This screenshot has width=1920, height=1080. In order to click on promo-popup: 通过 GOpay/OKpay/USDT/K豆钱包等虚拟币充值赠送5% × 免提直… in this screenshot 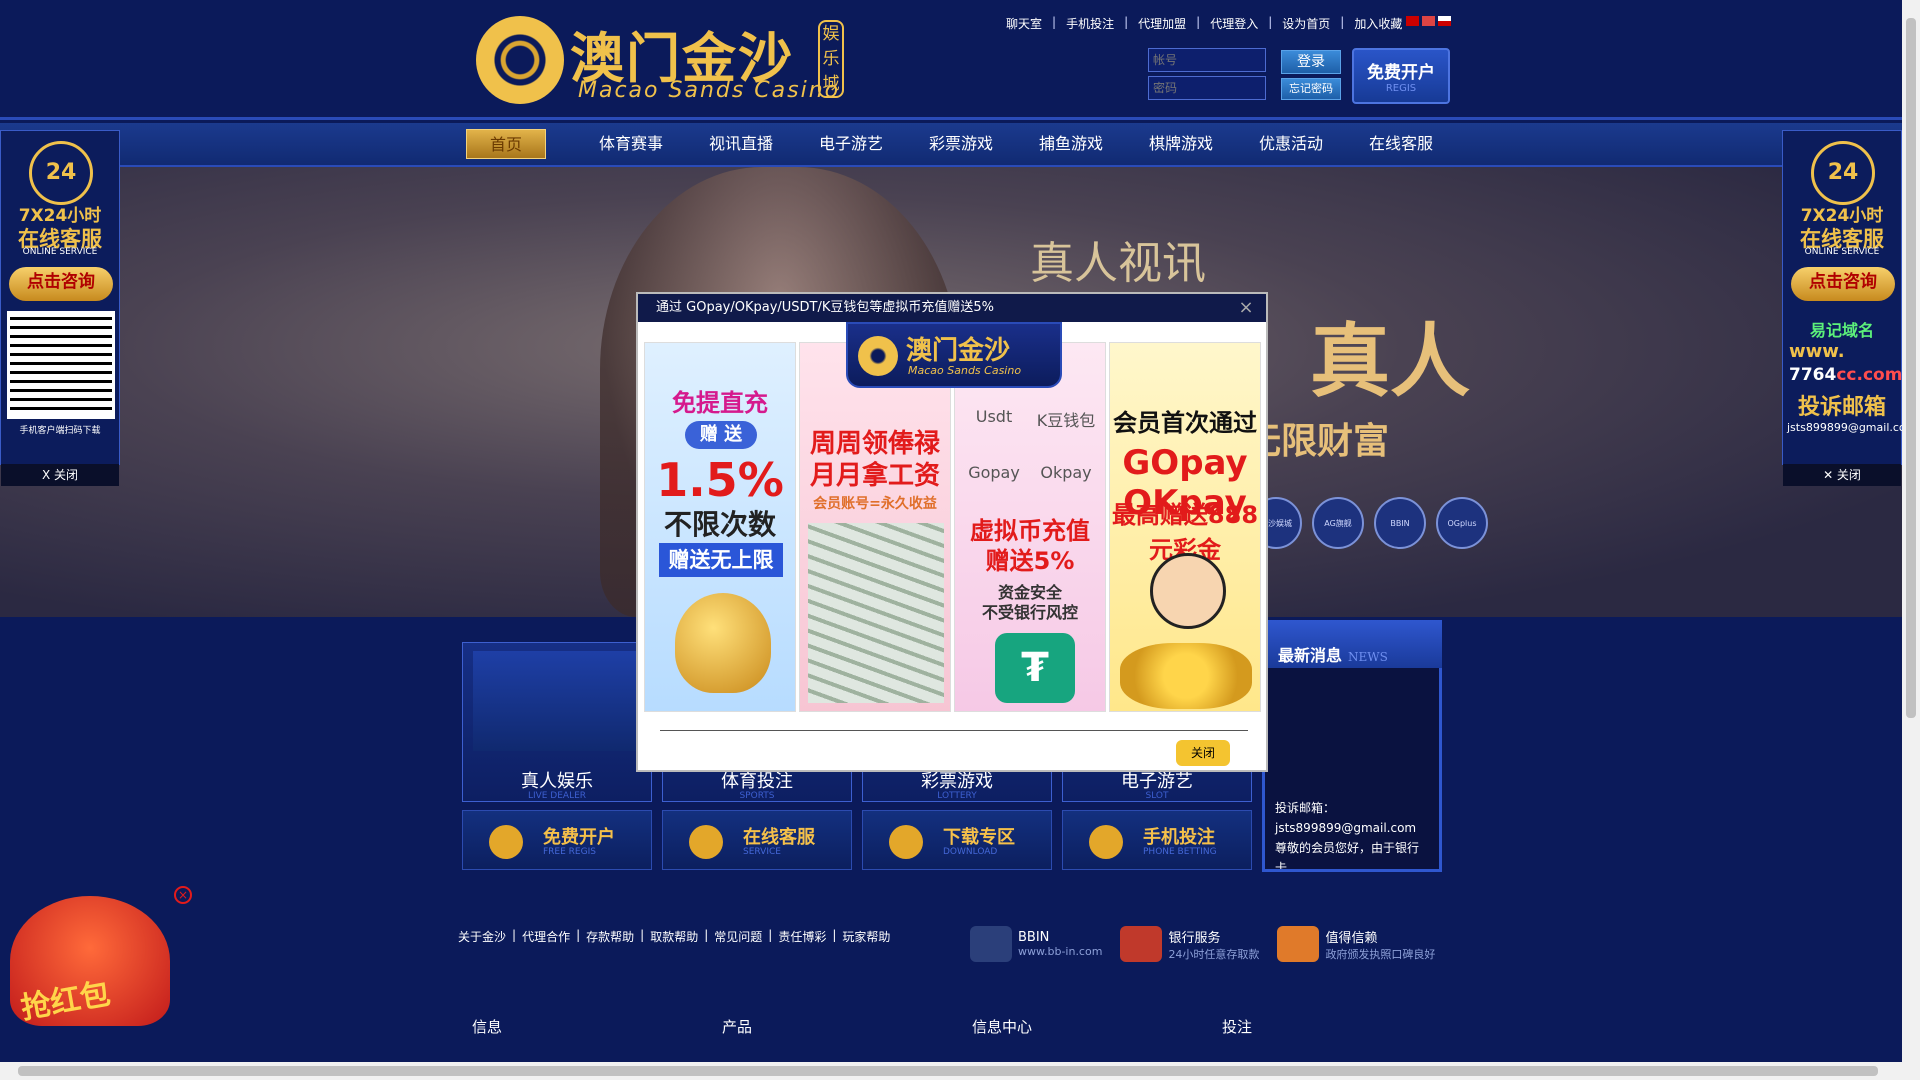, I will do `click(952, 532)`.